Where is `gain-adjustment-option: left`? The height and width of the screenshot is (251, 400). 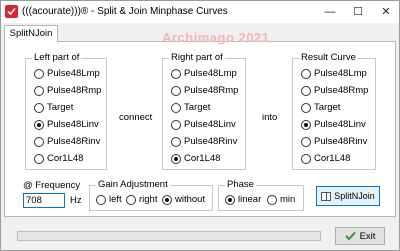
gain-adjustment-option: left is located at coordinates (109, 199).